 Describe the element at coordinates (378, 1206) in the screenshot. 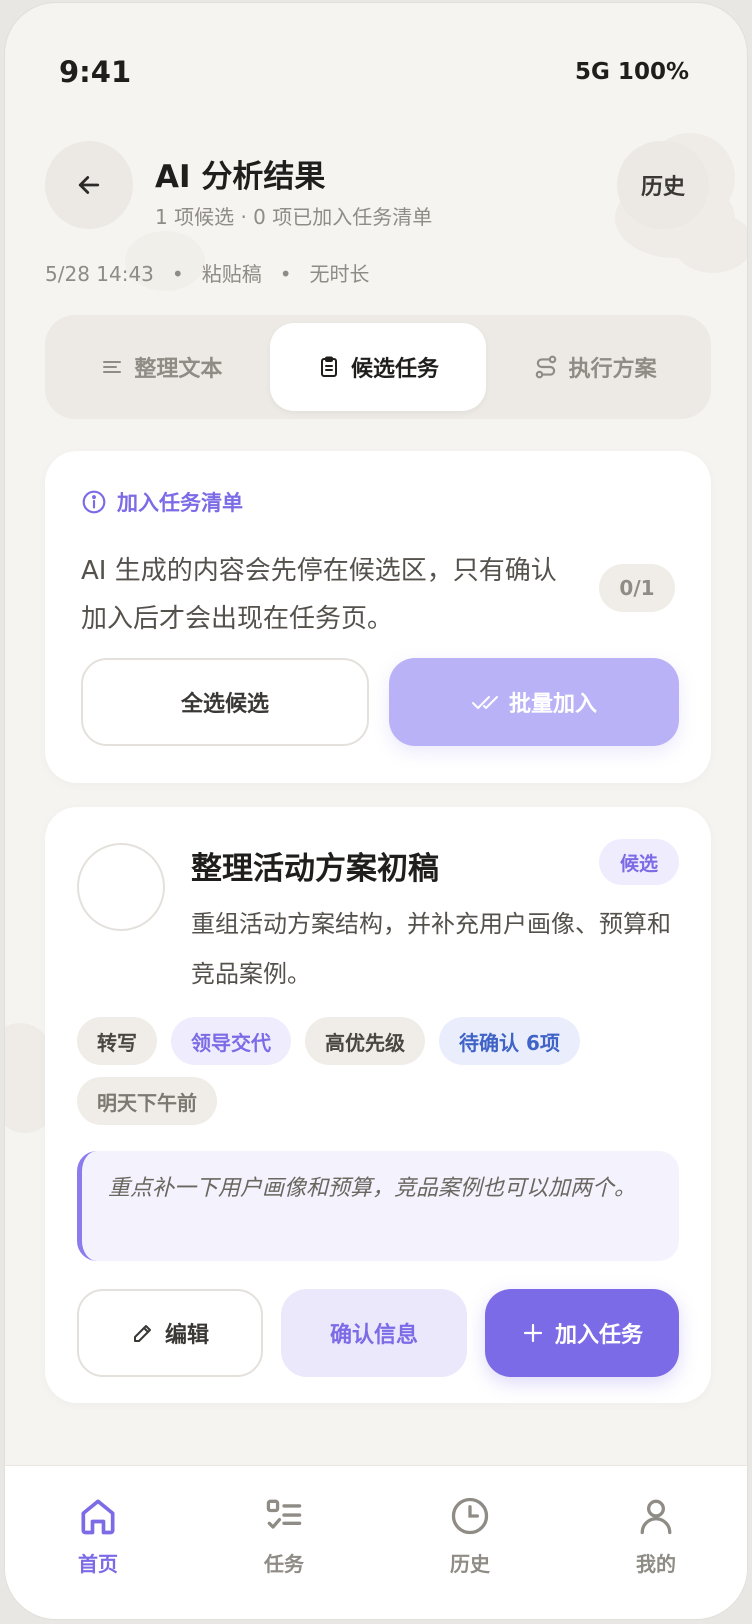

I see `task-note: 重点补一下用户画像和预算，竞品案例也可以加两个。` at that location.